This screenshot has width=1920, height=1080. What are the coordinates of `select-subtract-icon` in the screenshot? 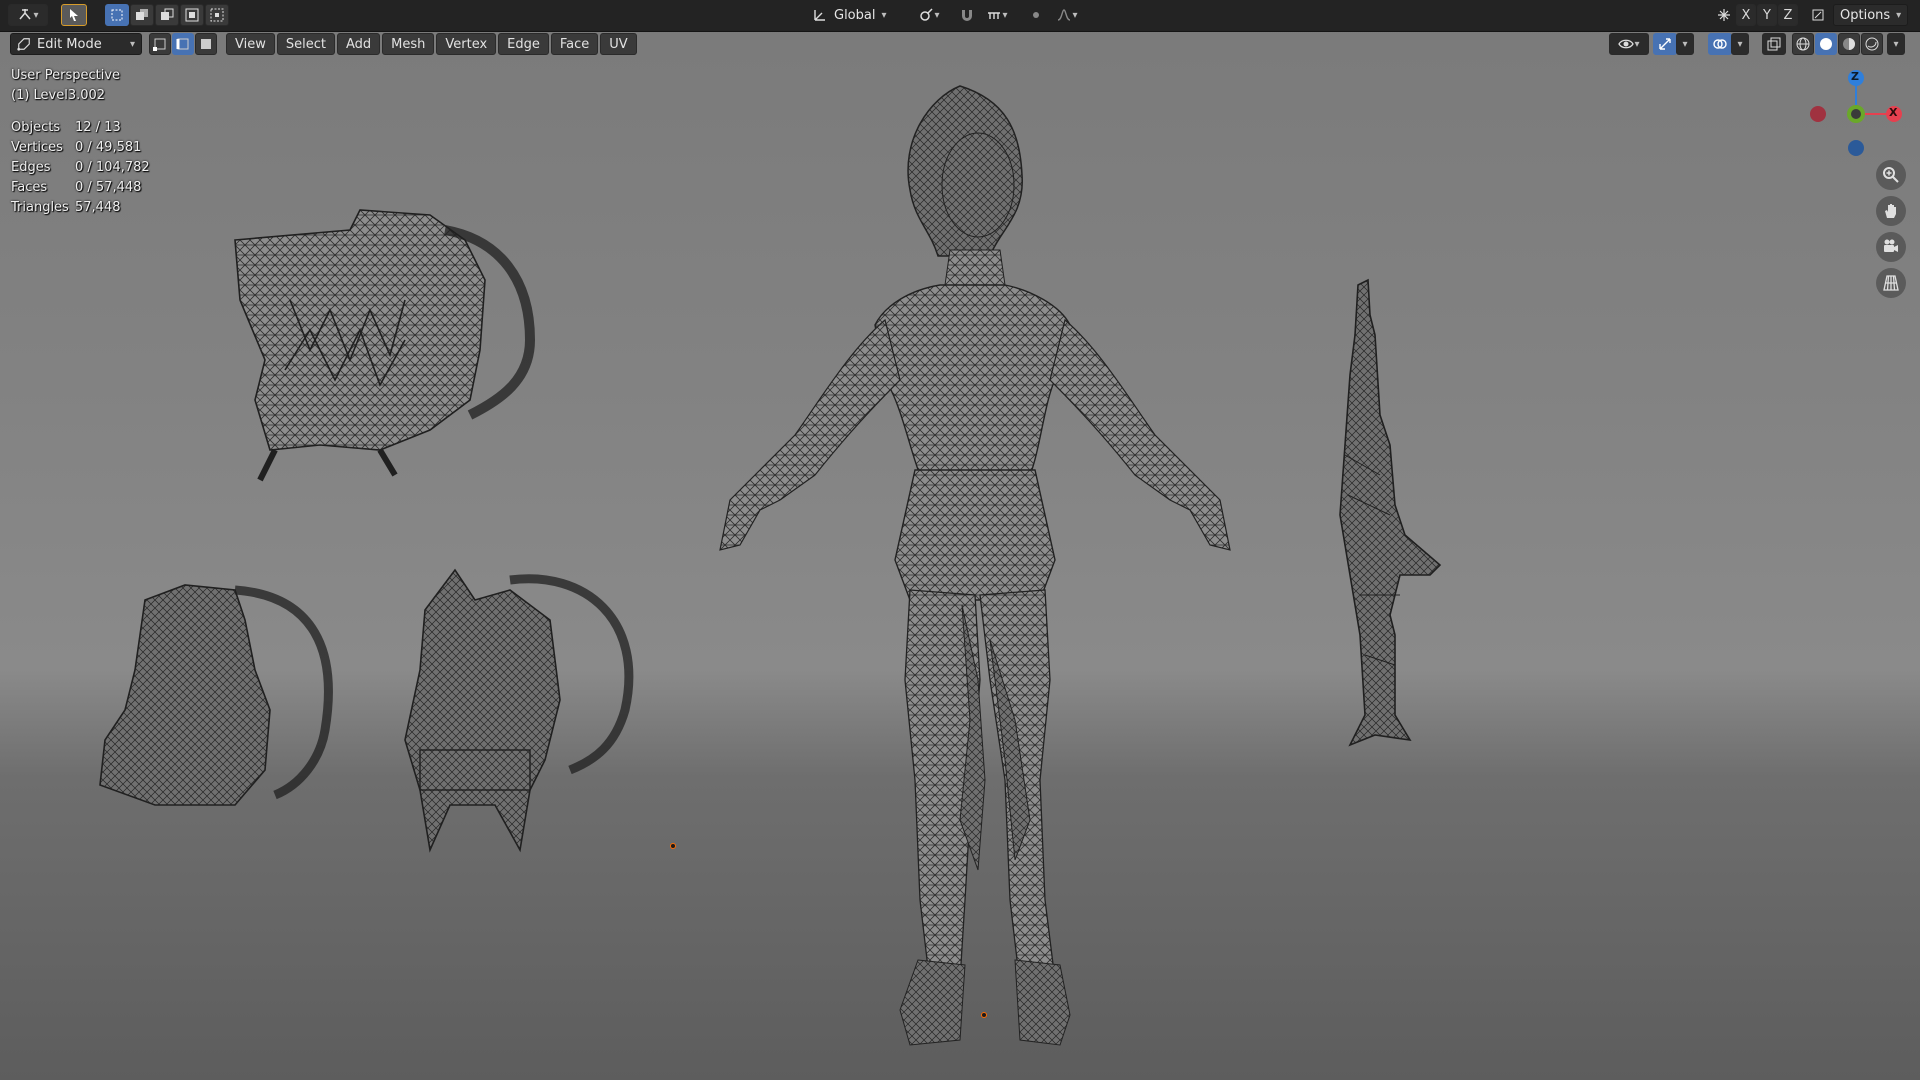 It's located at (167, 15).